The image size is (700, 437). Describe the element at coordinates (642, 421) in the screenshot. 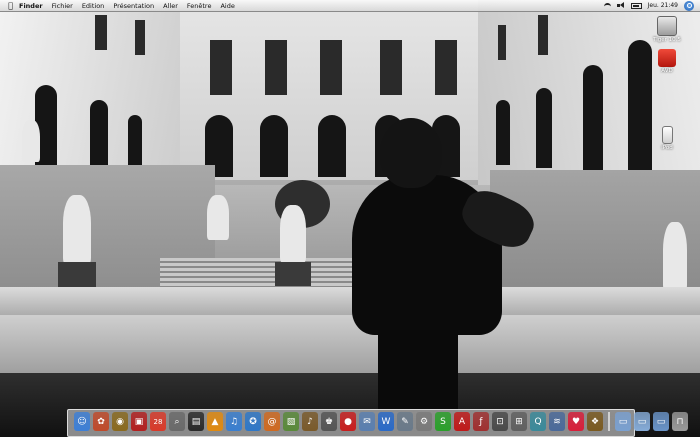

I see `dock-downloads-stack-icon: ▭` at that location.